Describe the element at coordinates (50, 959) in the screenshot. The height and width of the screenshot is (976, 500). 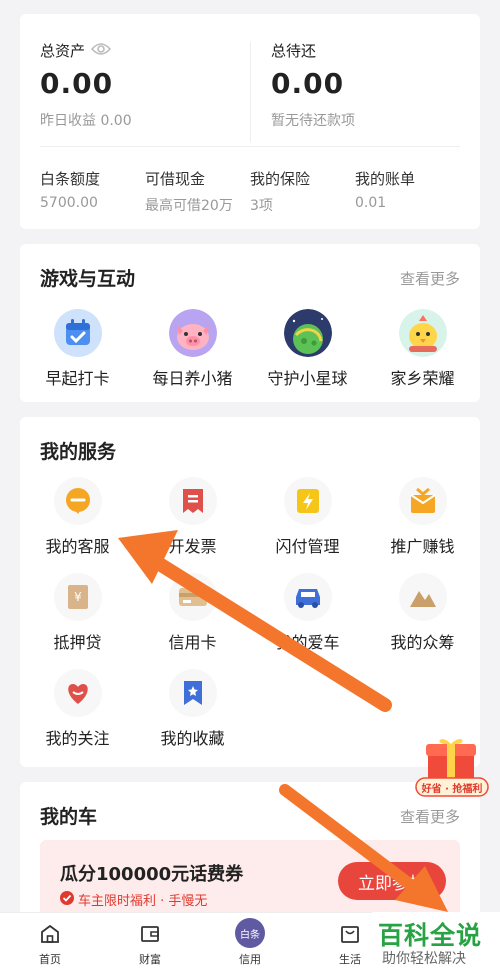
I see `tab-label: 首页` at that location.